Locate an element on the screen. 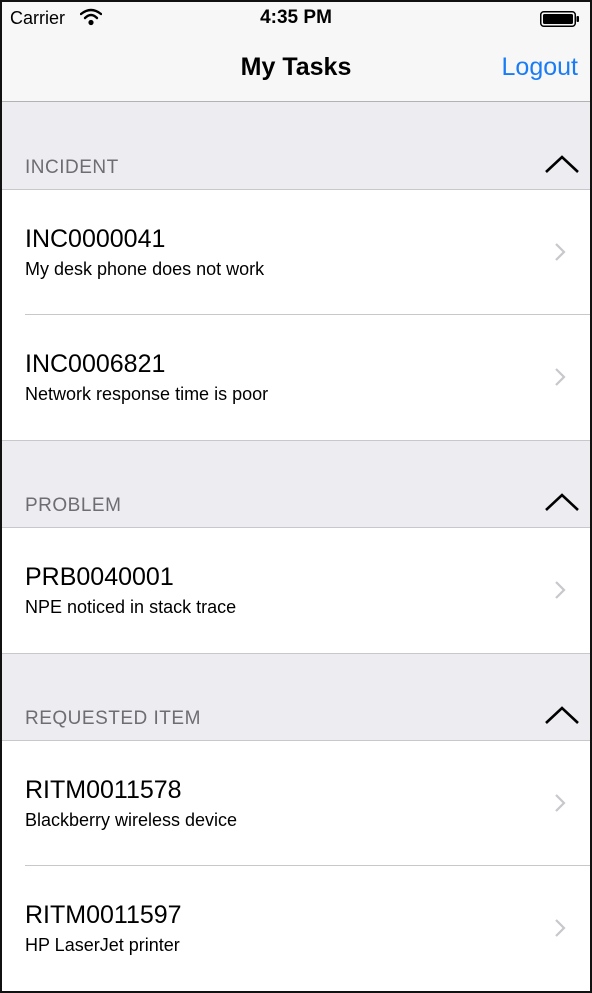 The width and height of the screenshot is (592, 993). navigation-bar: My Tasks Logout is located at coordinates (296, 69).